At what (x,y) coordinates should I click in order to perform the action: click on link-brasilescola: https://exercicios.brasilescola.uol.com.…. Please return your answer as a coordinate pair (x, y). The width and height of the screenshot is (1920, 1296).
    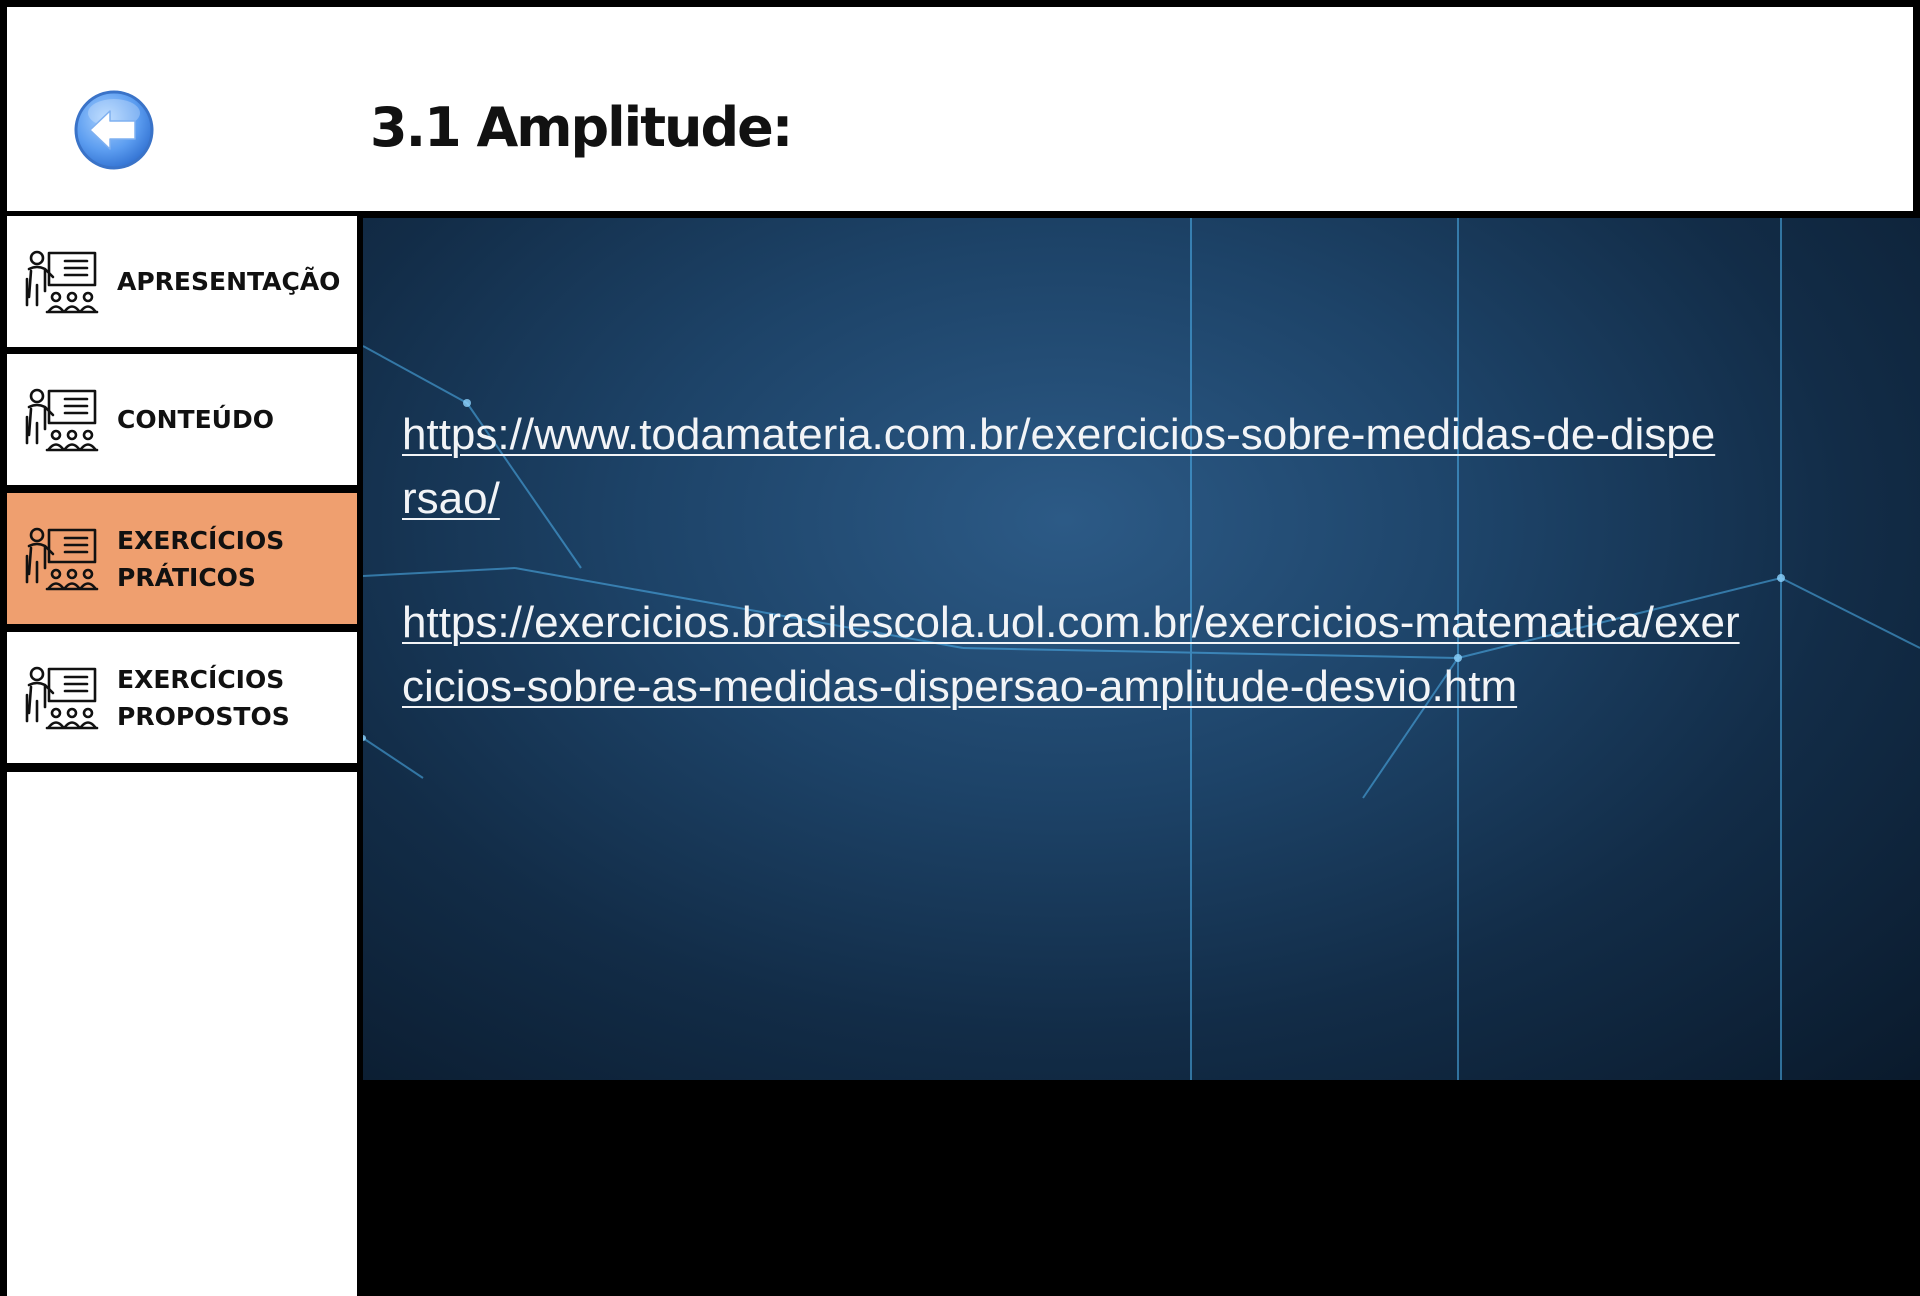
    Looking at the image, I should click on (1072, 655).